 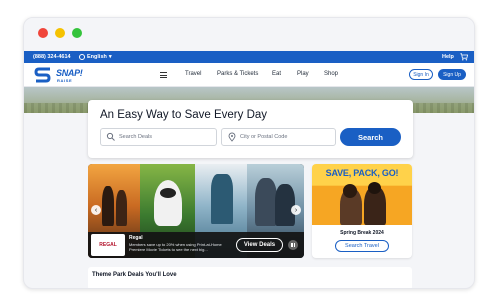 I want to click on carousel-prev-button: ‹, so click(x=96, y=210).